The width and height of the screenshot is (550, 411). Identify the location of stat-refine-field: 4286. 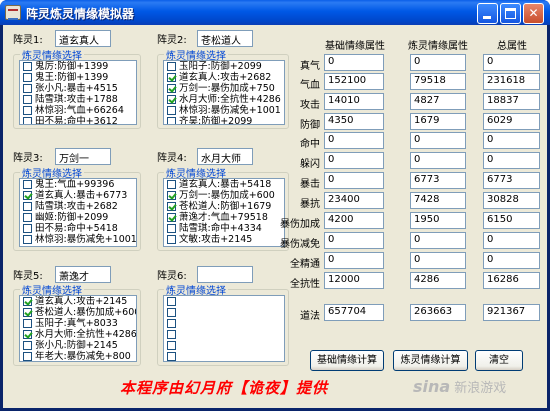
(438, 280).